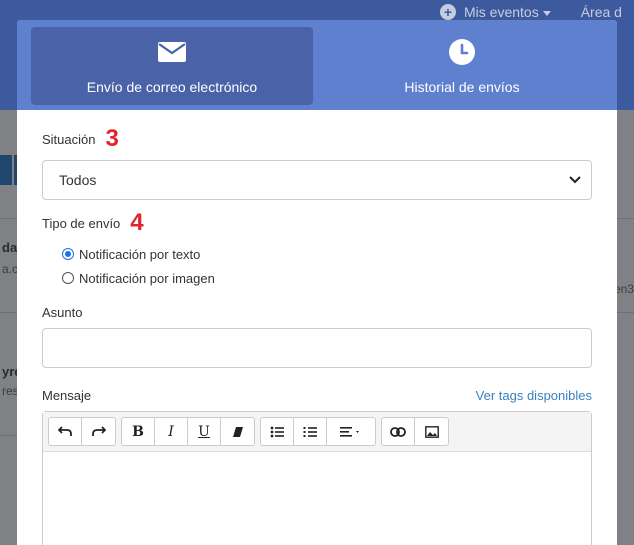  I want to click on situation-label-row: Situación 3, so click(317, 139).